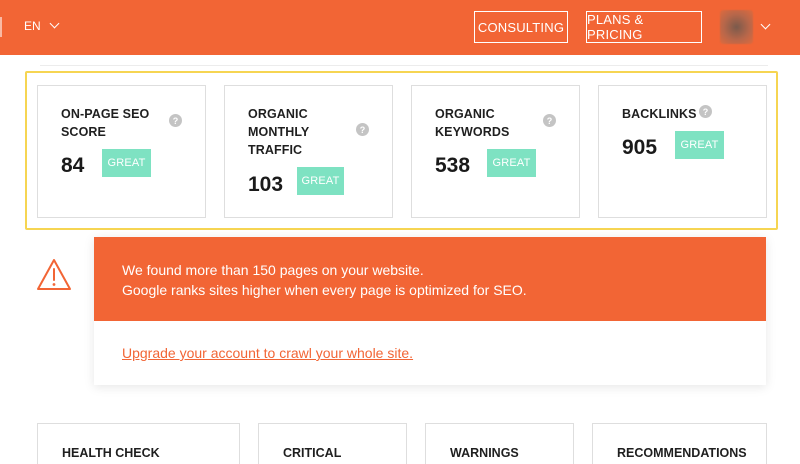  I want to click on metric-title: ORGANIC MONTHLY TRAFFIC, so click(278, 132).